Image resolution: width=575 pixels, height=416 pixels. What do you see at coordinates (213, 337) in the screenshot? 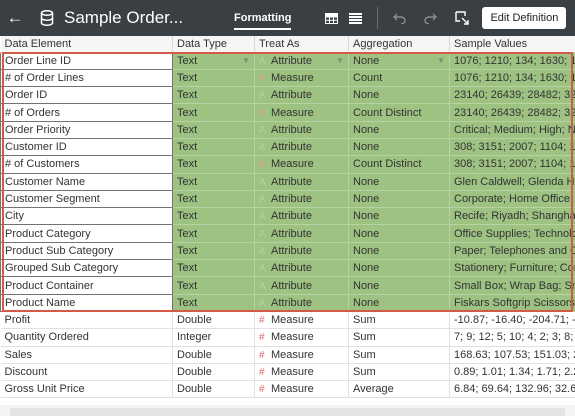
I see `data-type-cell: Integer` at bounding box center [213, 337].